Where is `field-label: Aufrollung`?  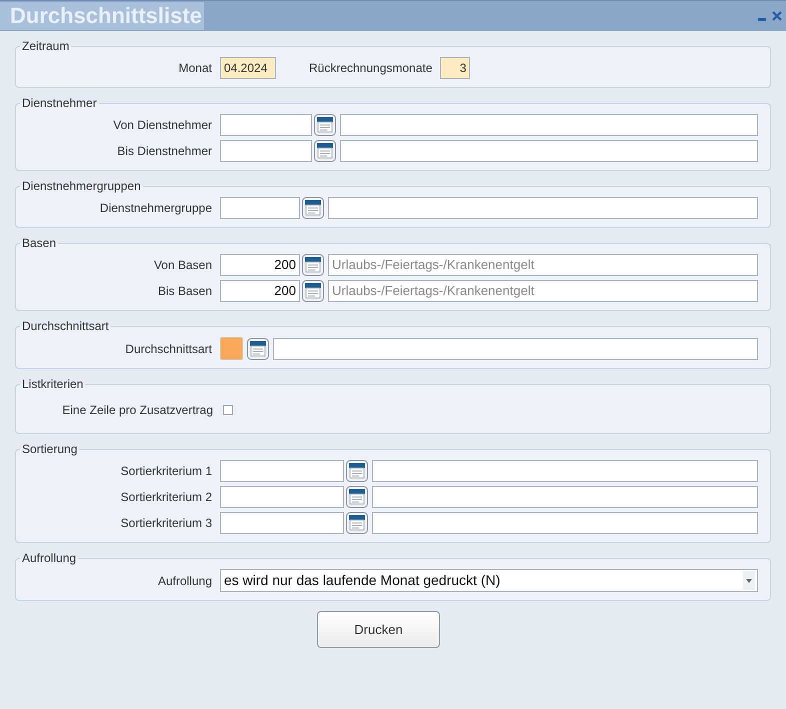 field-label: Aufrollung is located at coordinates (184, 581).